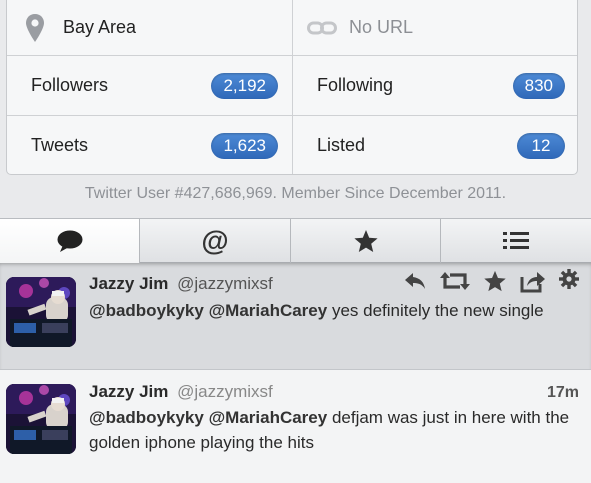  Describe the element at coordinates (435, 27) in the screenshot. I see `url-cell: No URL` at that location.